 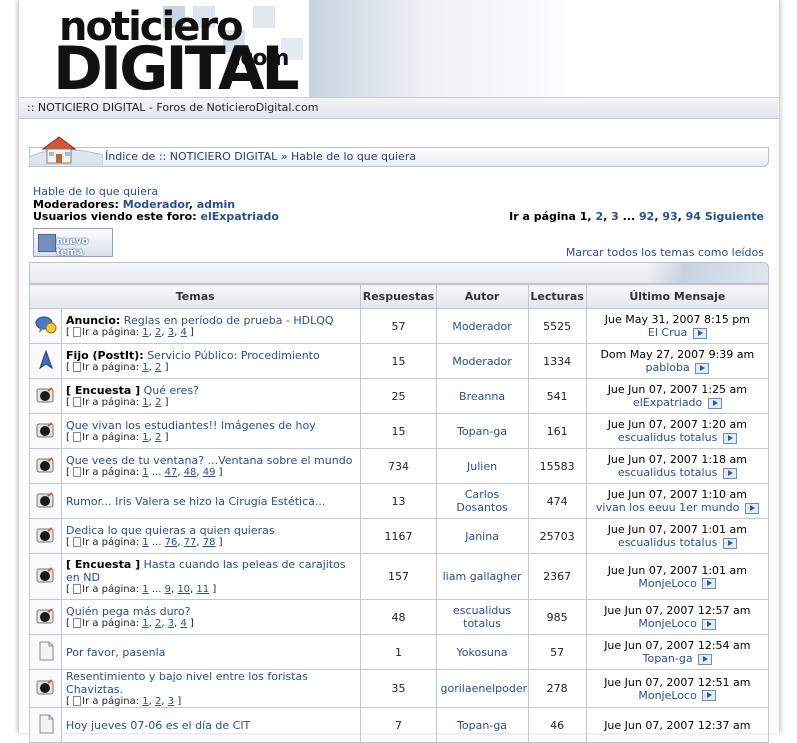 What do you see at coordinates (183, 589) in the screenshot?
I see `page-link: 10` at bounding box center [183, 589].